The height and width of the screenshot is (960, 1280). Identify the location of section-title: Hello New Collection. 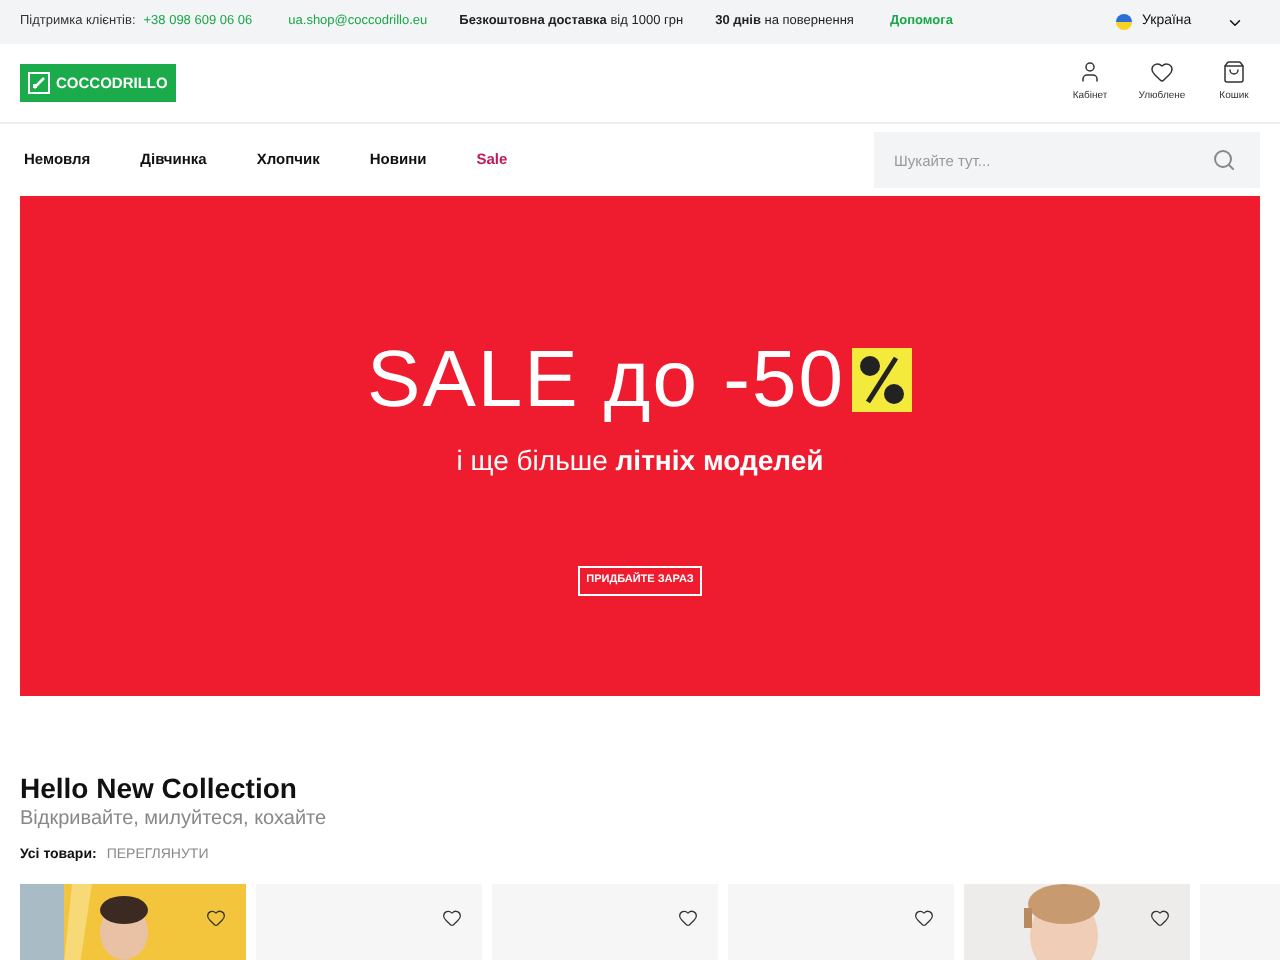
(159, 788).